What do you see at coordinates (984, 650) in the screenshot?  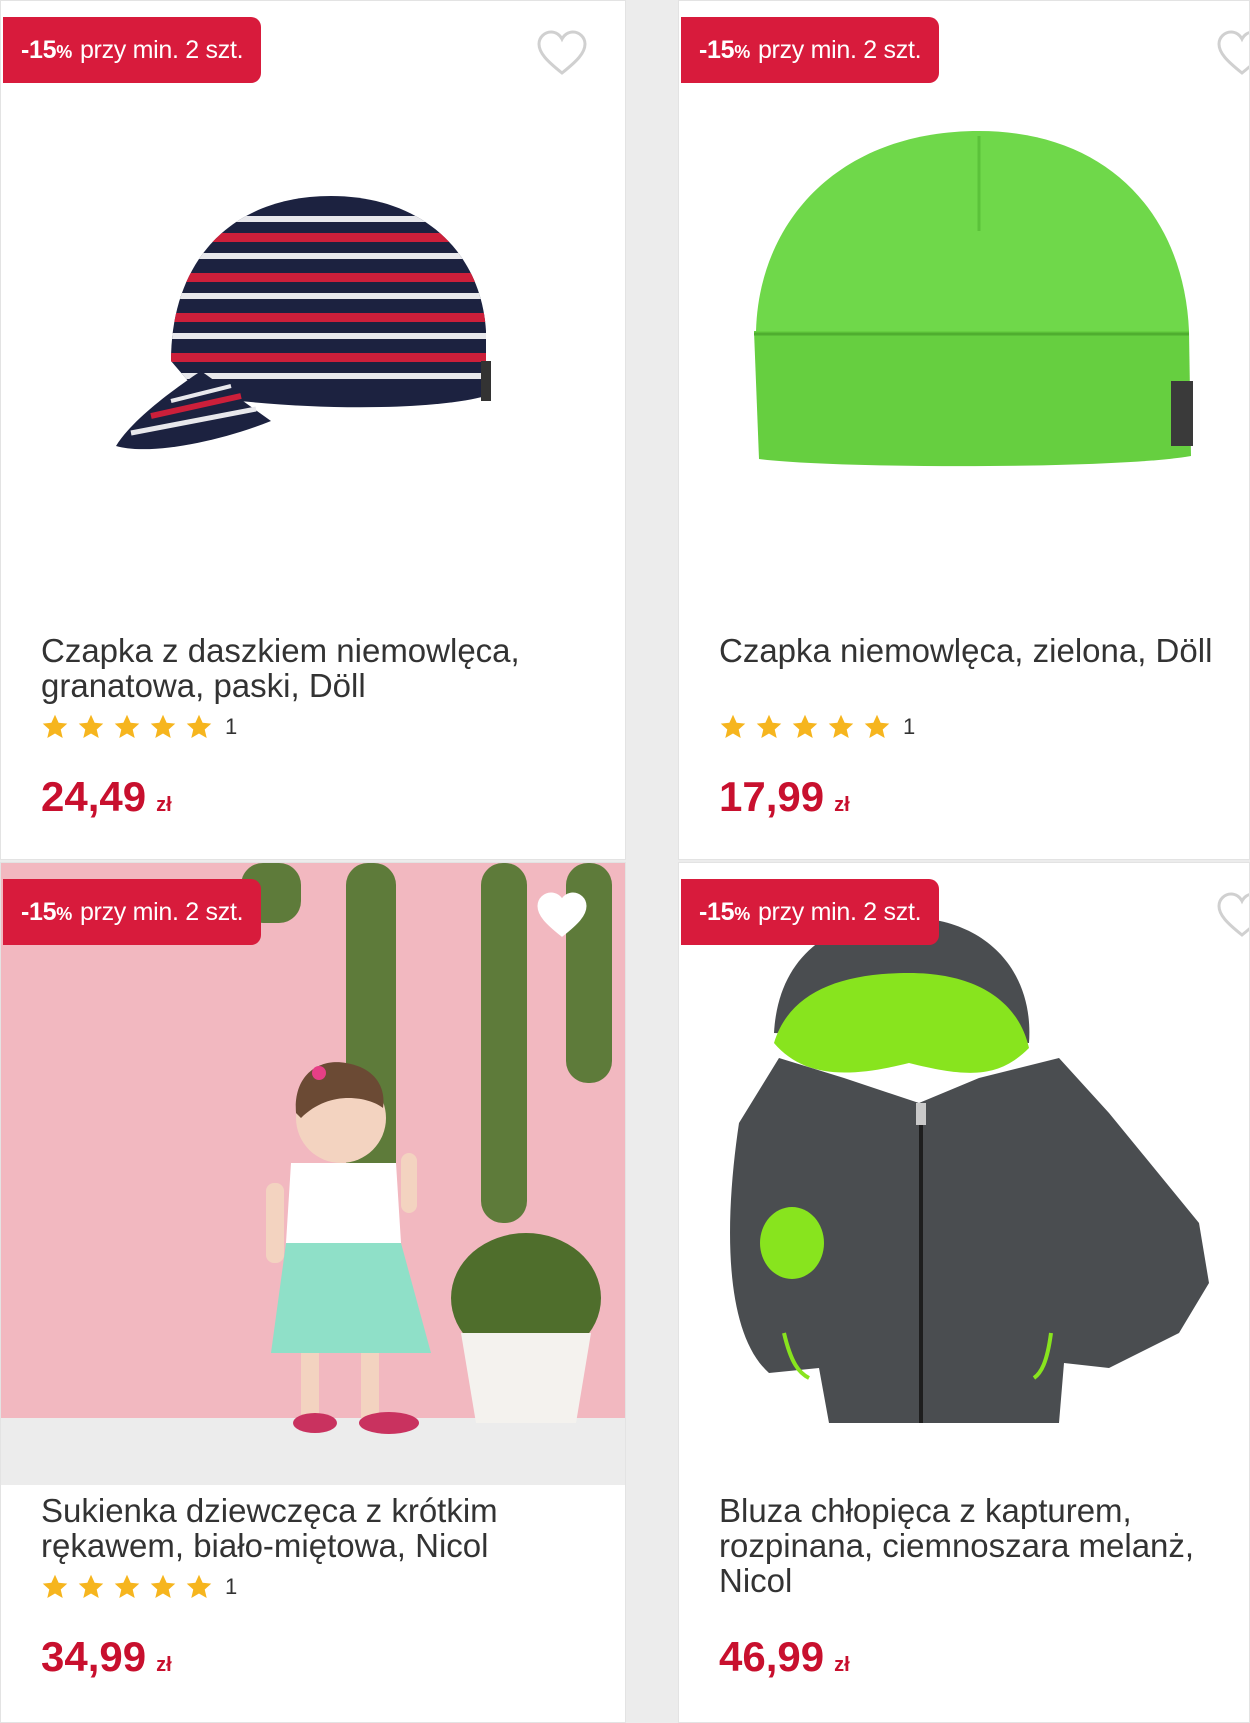 I see `product-title: Czapka niemowlęca, zielona, Döll` at bounding box center [984, 650].